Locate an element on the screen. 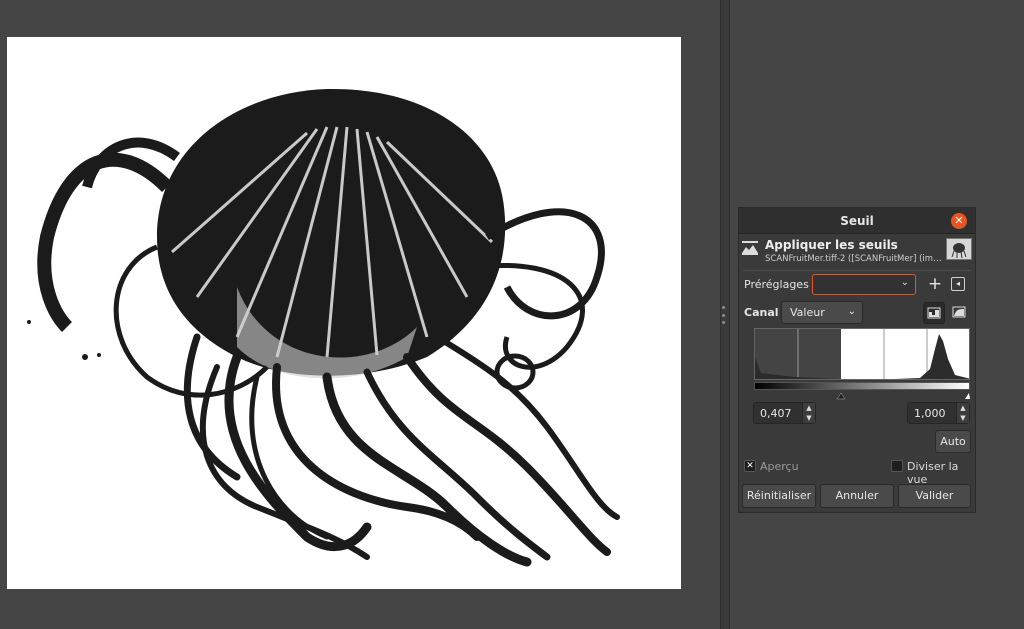 This screenshot has height=629, width=1024. close-icon: ✕ is located at coordinates (959, 221).